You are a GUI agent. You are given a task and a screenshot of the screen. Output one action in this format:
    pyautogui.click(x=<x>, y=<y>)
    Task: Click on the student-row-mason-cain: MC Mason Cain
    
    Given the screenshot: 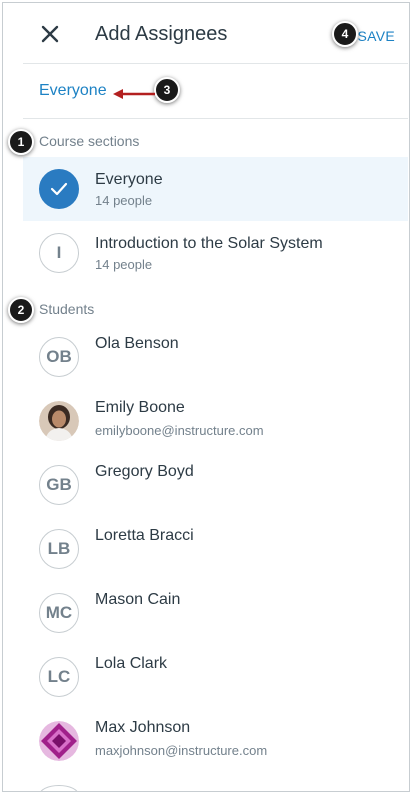 What is the action you would take?
    pyautogui.click(x=215, y=613)
    